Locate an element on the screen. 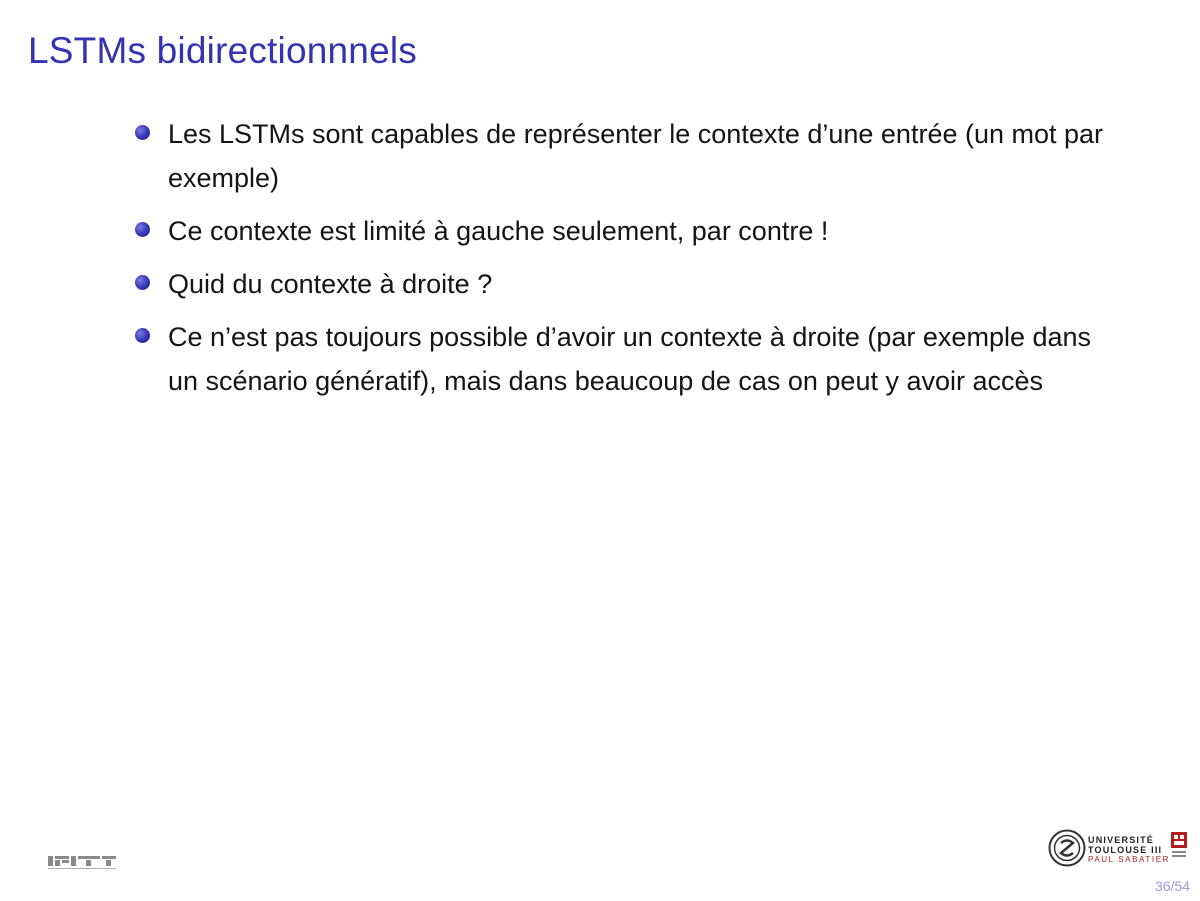 The height and width of the screenshot is (901, 1200). university-name: UNIVERSITÉ TOULOUSE III PAUL SABATIER is located at coordinates (1129, 850).